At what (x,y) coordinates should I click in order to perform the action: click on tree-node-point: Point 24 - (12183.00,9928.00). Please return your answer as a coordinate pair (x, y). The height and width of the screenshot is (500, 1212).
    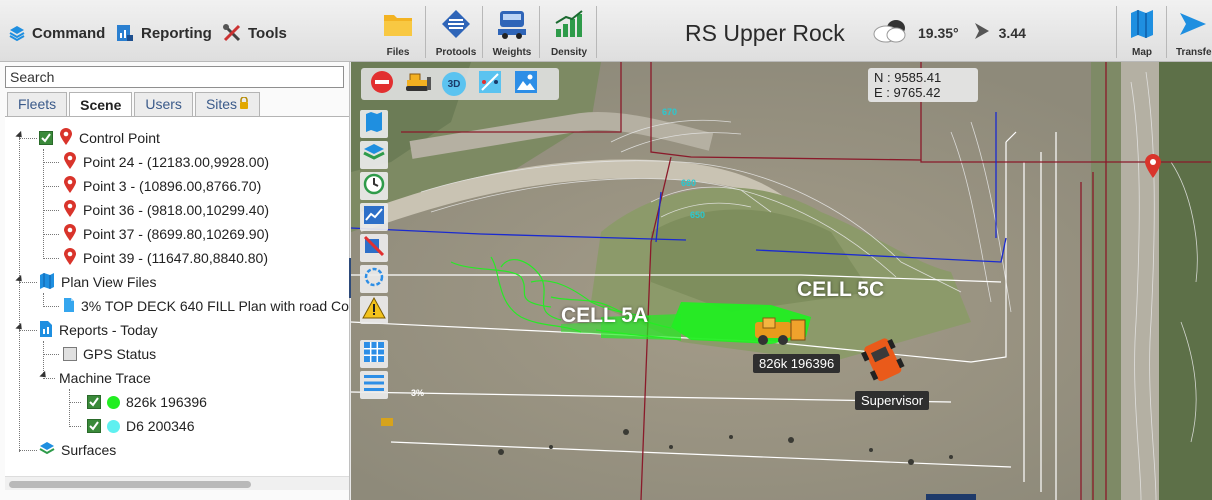
    Looking at the image, I should click on (166, 162).